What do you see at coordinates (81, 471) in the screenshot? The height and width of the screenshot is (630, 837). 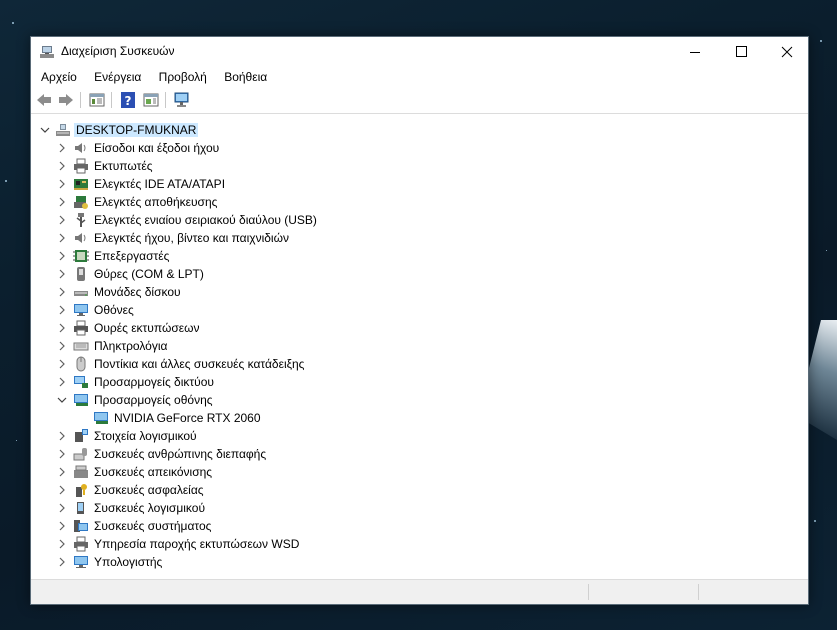 I see `imaging-device-icon` at bounding box center [81, 471].